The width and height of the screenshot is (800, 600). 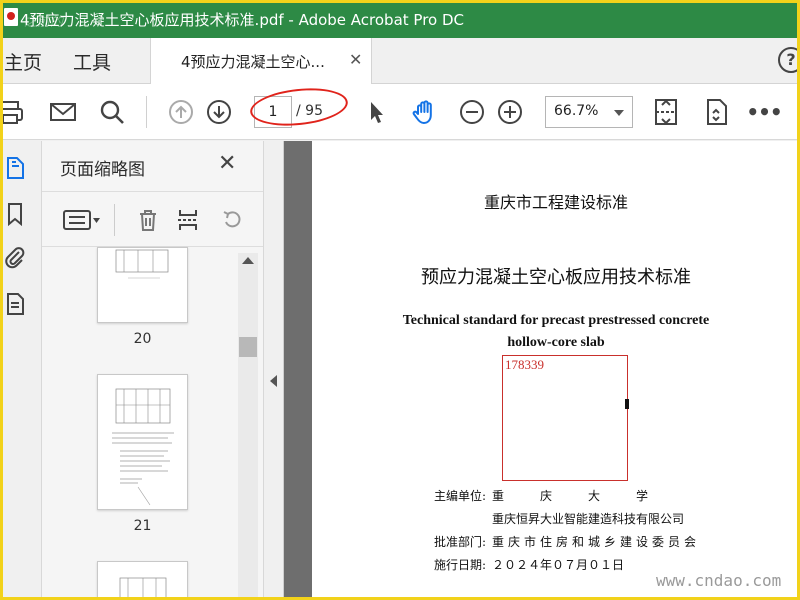 What do you see at coordinates (666, 112) in the screenshot?
I see `fit-page-icon` at bounding box center [666, 112].